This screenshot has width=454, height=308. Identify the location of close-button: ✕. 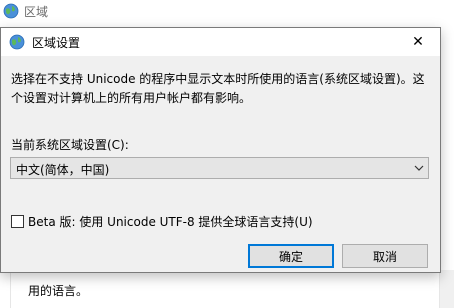
(418, 42).